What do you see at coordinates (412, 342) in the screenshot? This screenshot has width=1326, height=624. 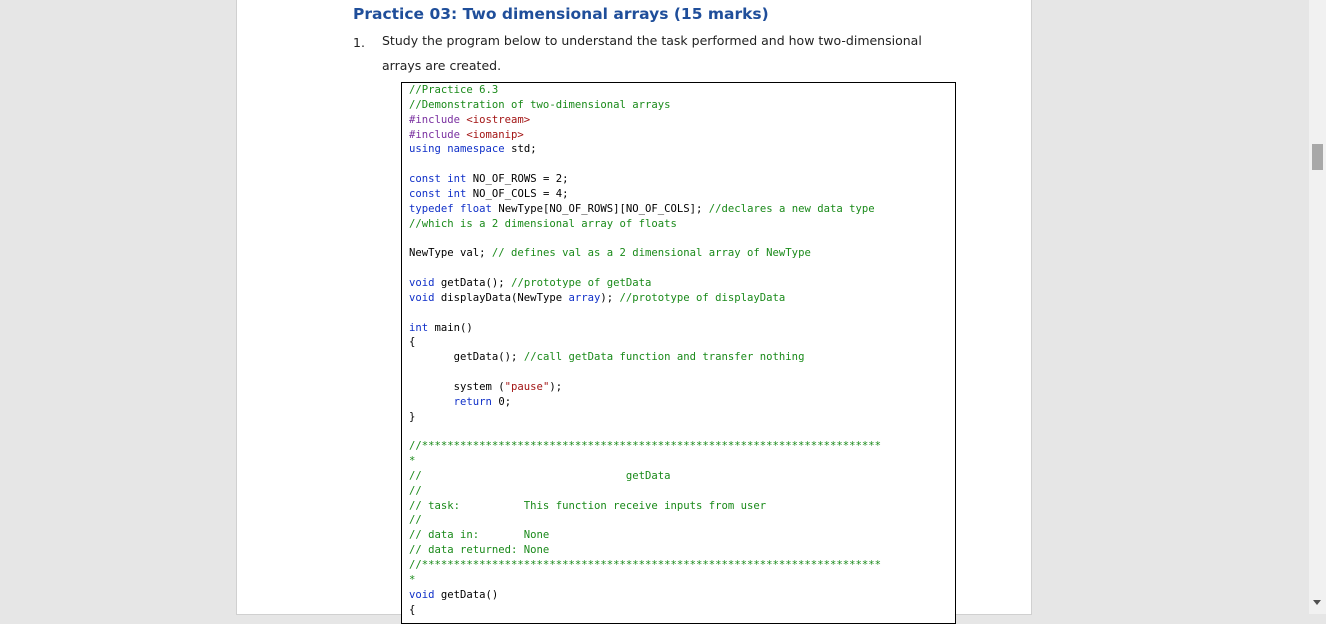 I see `code-token: {` at bounding box center [412, 342].